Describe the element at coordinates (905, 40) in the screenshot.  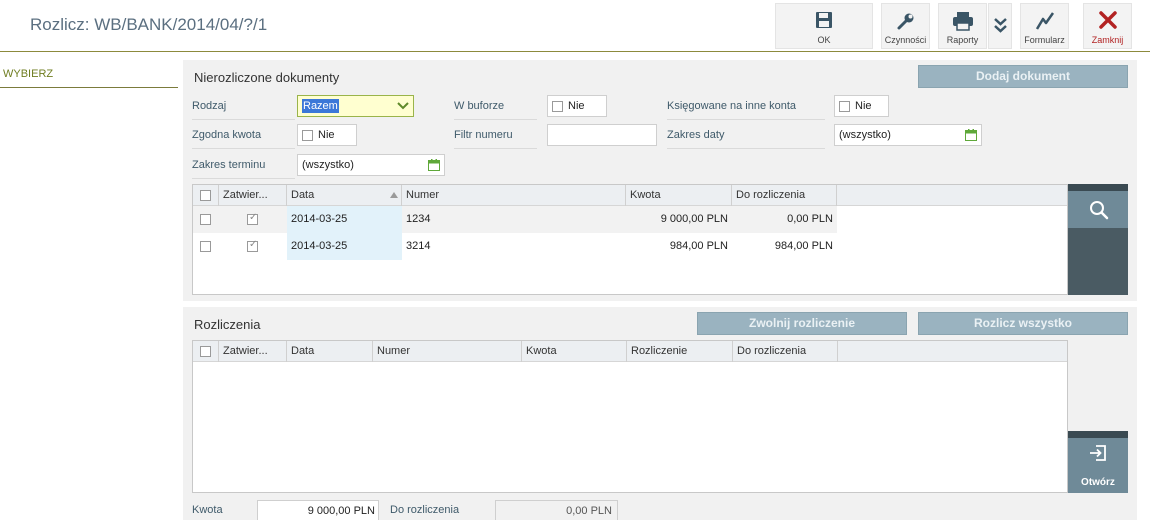
I see `czynnosci-label: Czynności` at that location.